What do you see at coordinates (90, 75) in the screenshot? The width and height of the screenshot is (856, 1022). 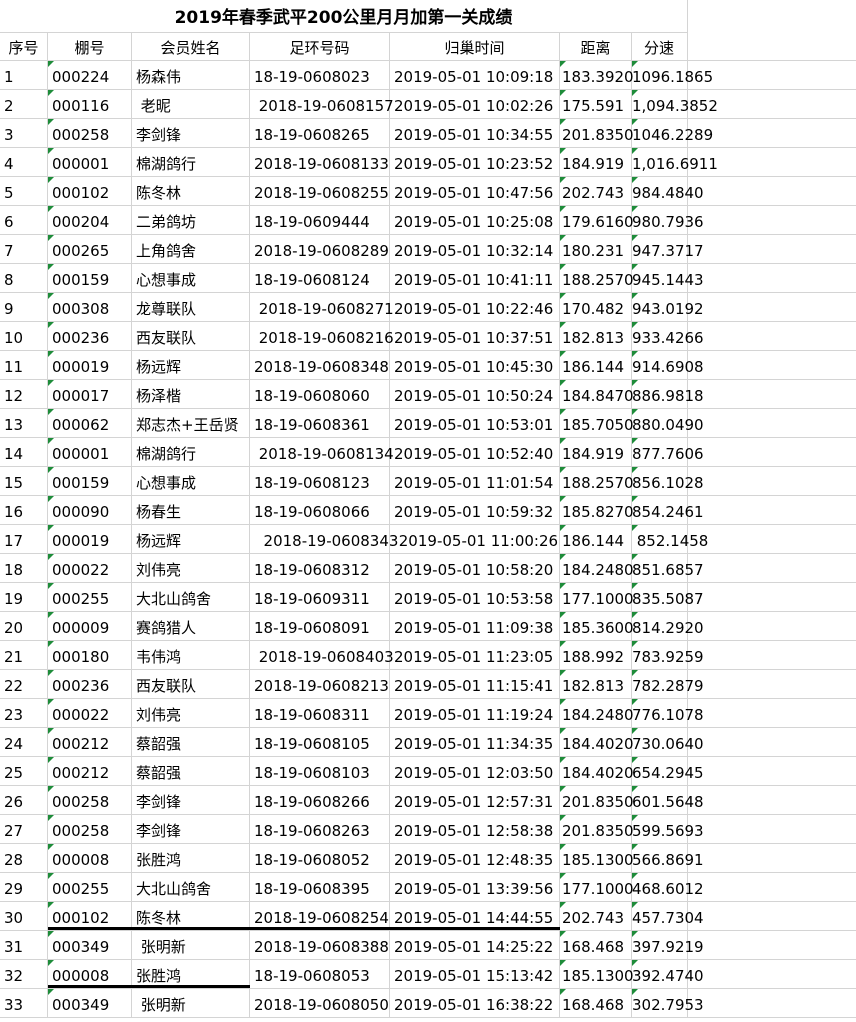 I see `cell-loft: 000224` at bounding box center [90, 75].